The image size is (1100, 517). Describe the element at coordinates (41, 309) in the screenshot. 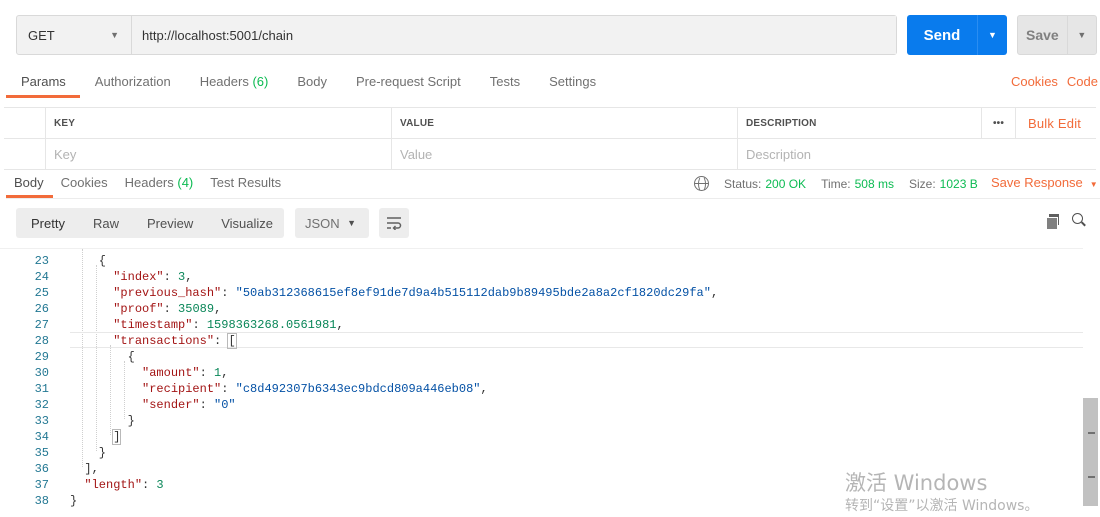

I see `line-number: 26` at that location.